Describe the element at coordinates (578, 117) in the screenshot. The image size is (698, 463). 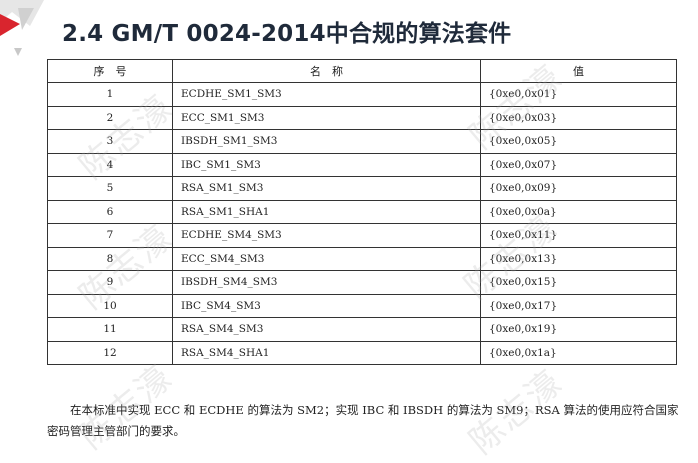
I see `cell-value: {0xe0,0x03}` at that location.